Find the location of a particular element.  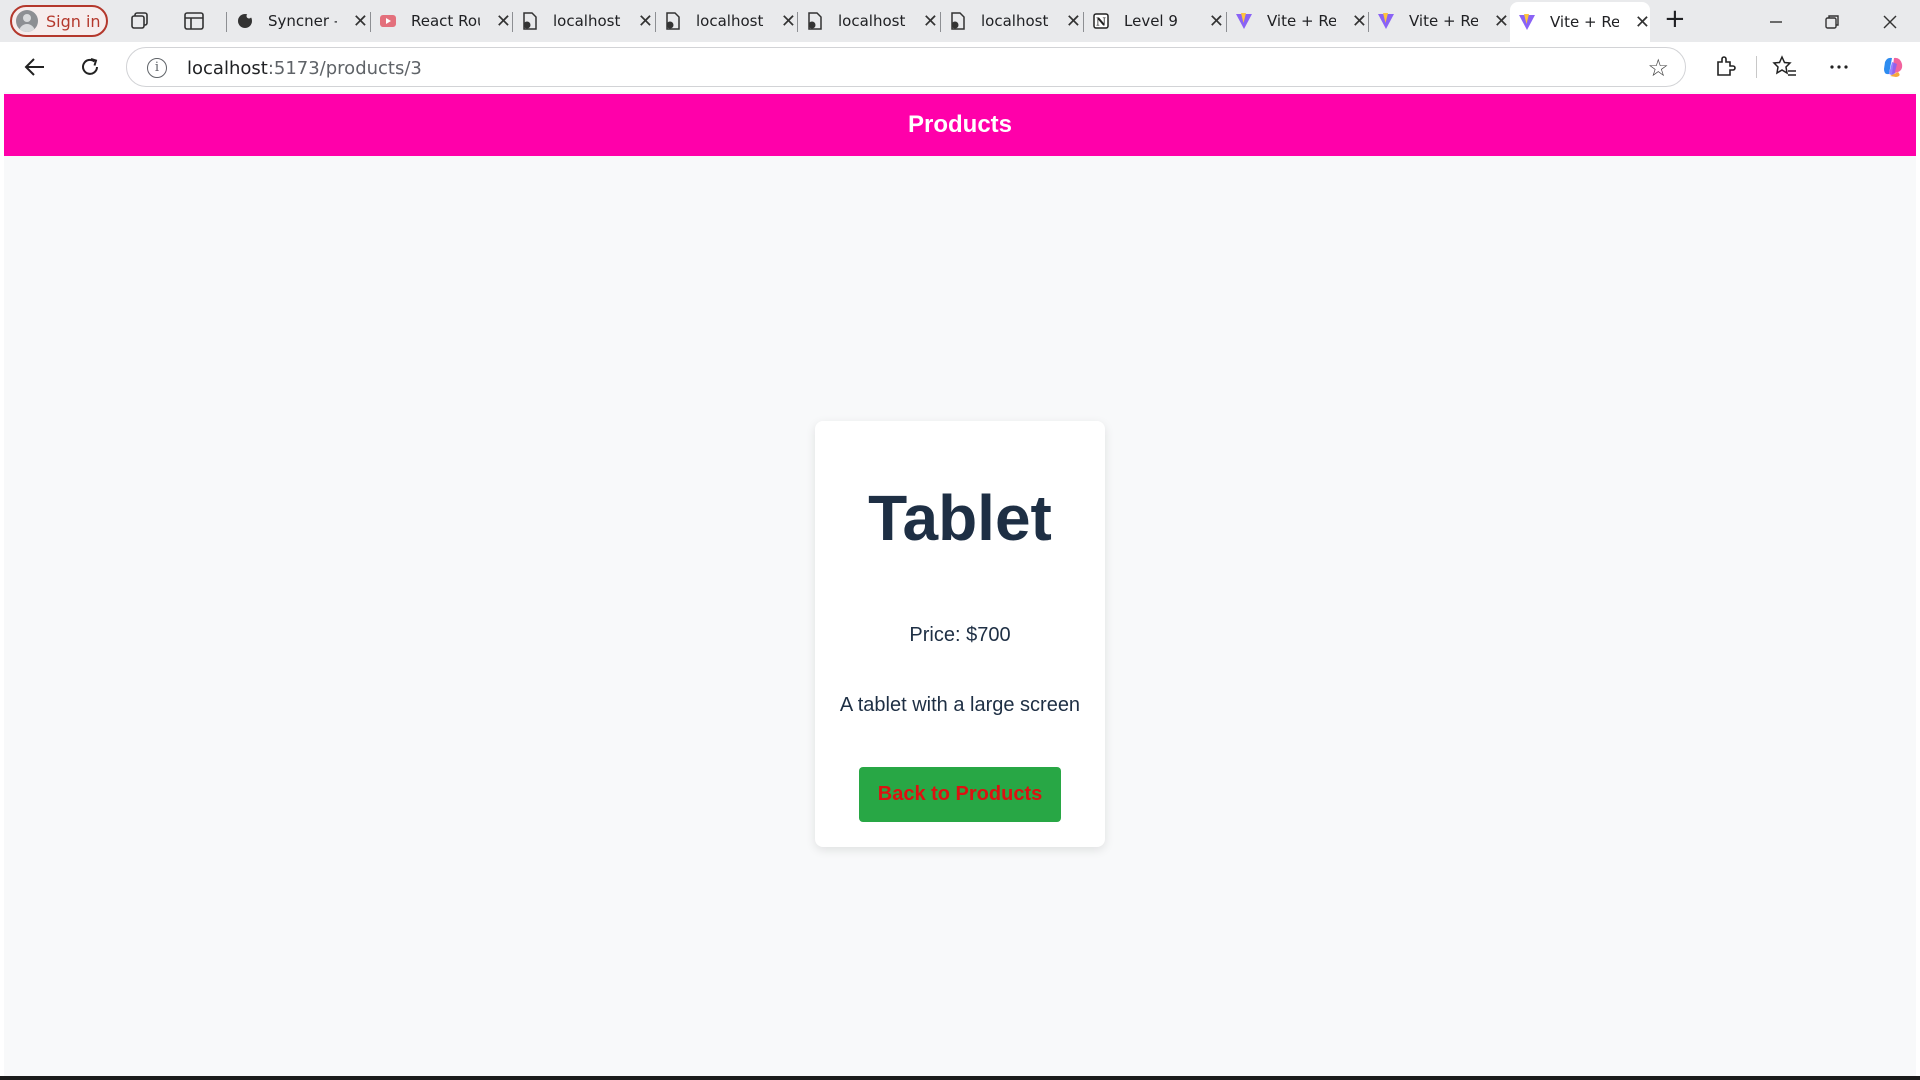

tab-title: React Rou is located at coordinates (445, 21).